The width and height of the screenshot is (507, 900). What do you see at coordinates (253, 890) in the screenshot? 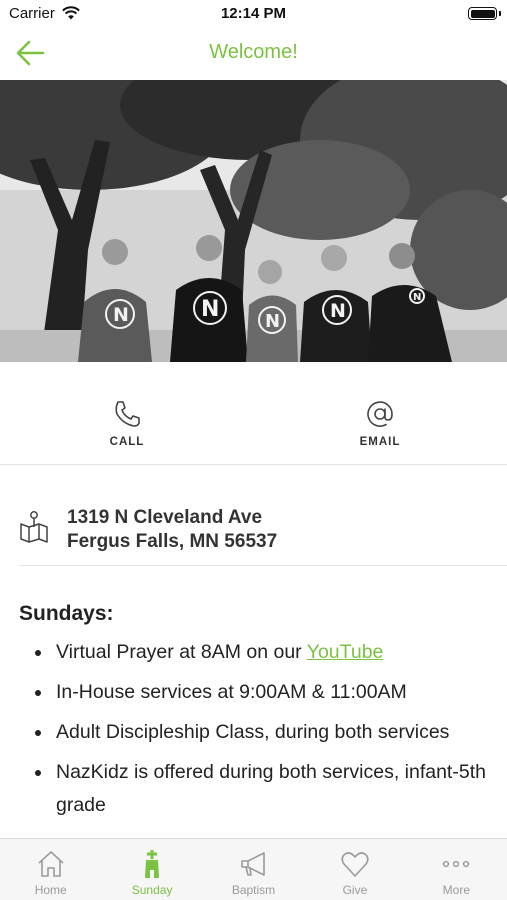
I see `tab-label: Baptism` at bounding box center [253, 890].